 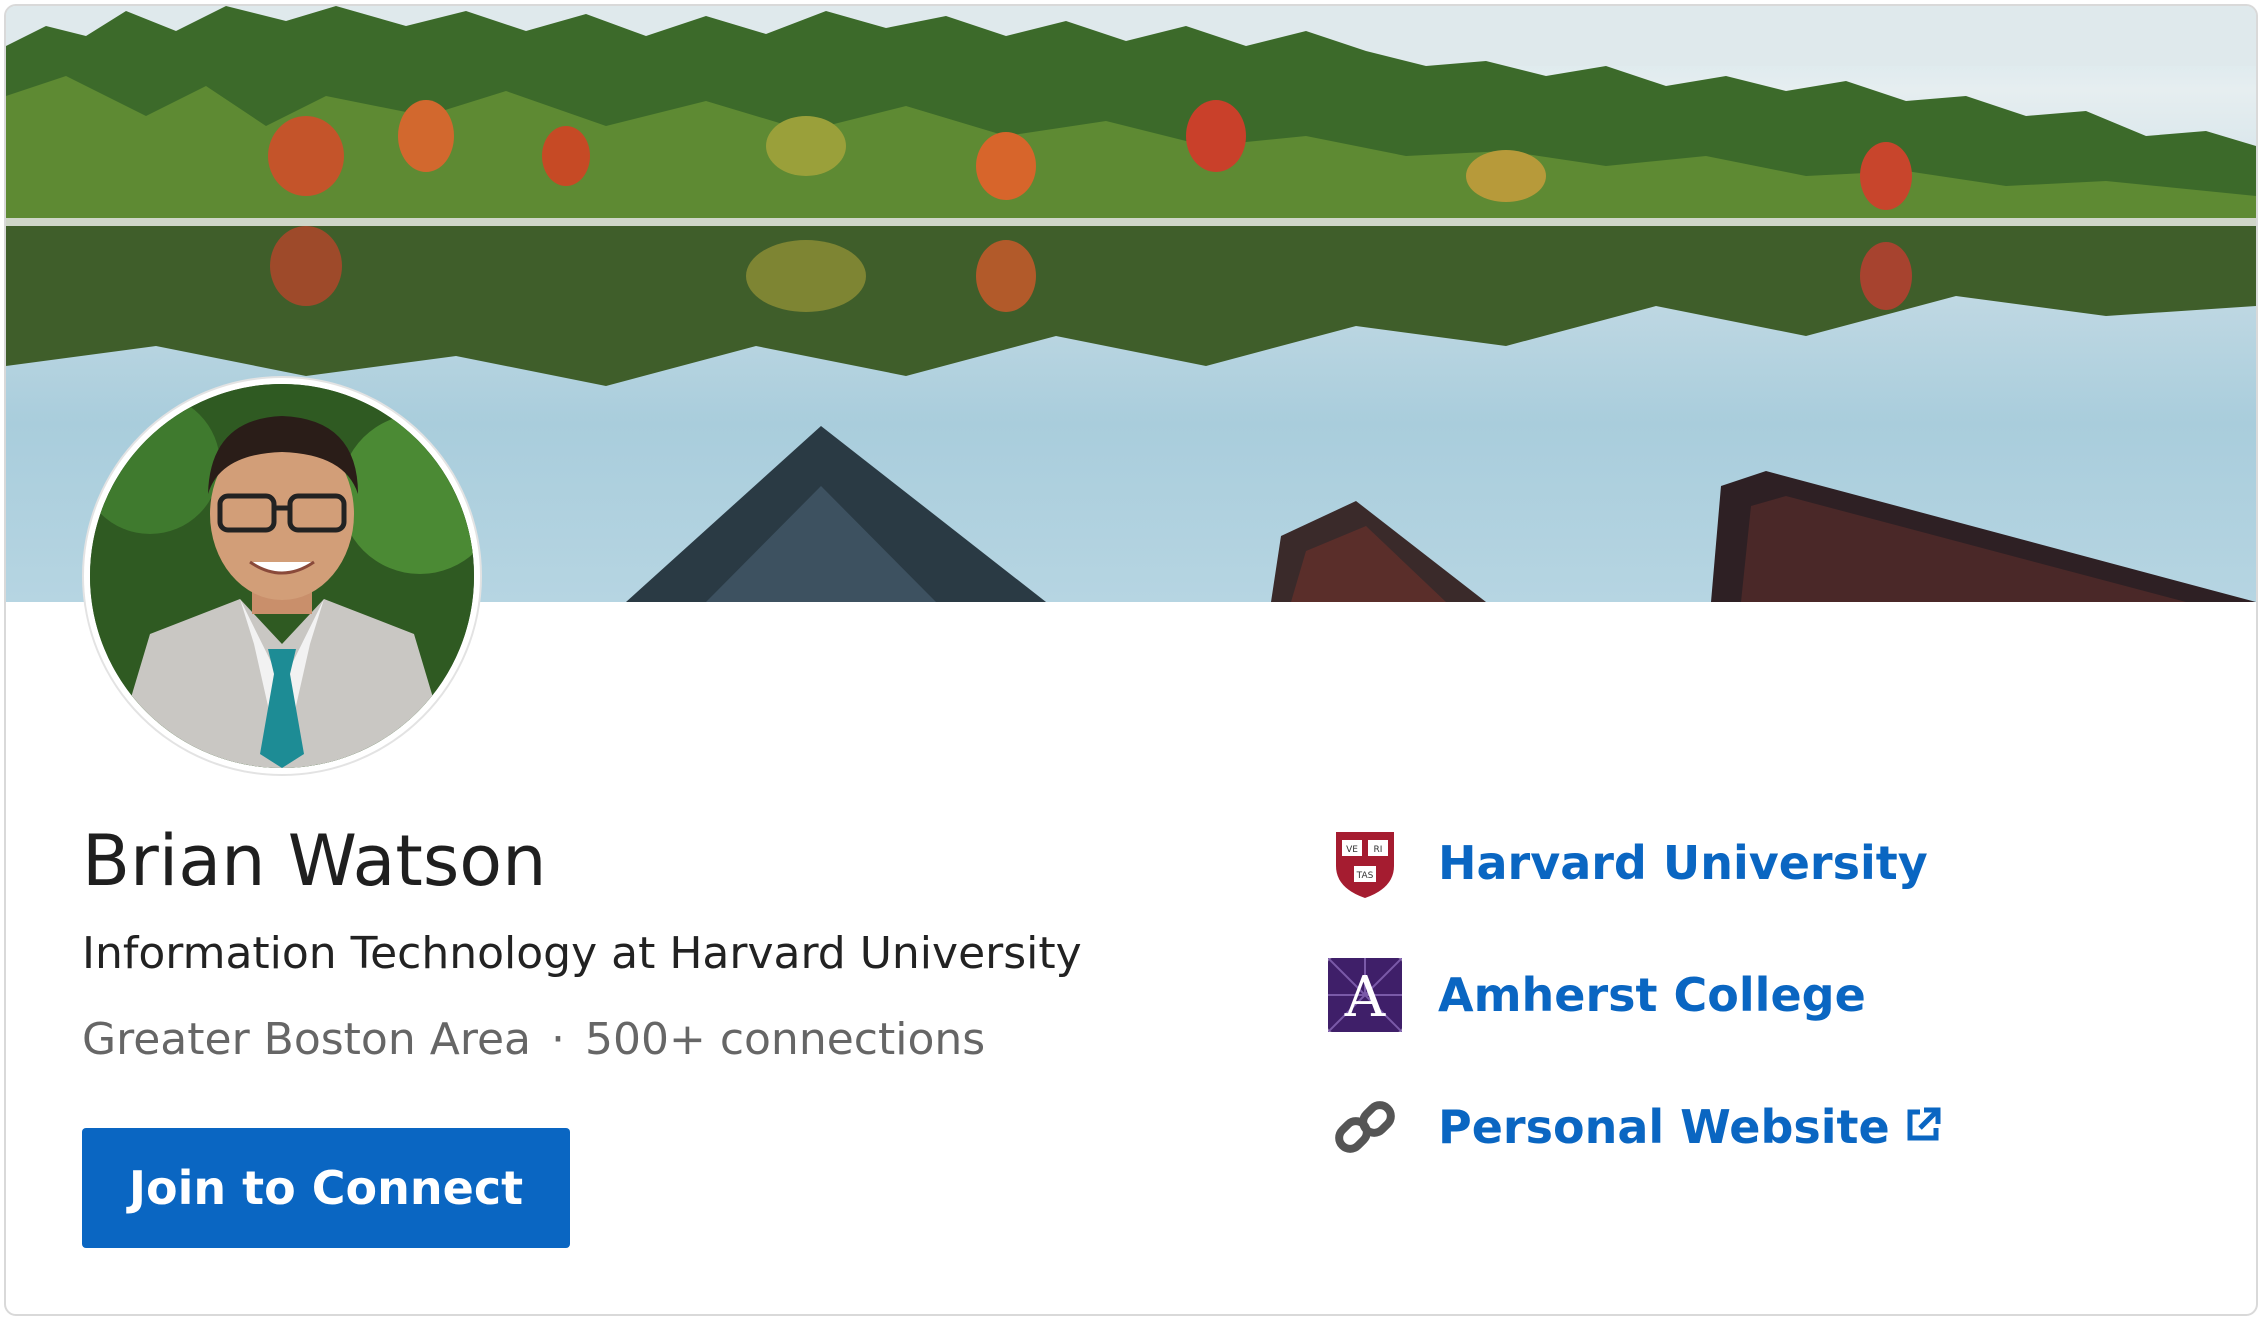 I want to click on profile-name: Brian Watson, so click(x=314, y=861).